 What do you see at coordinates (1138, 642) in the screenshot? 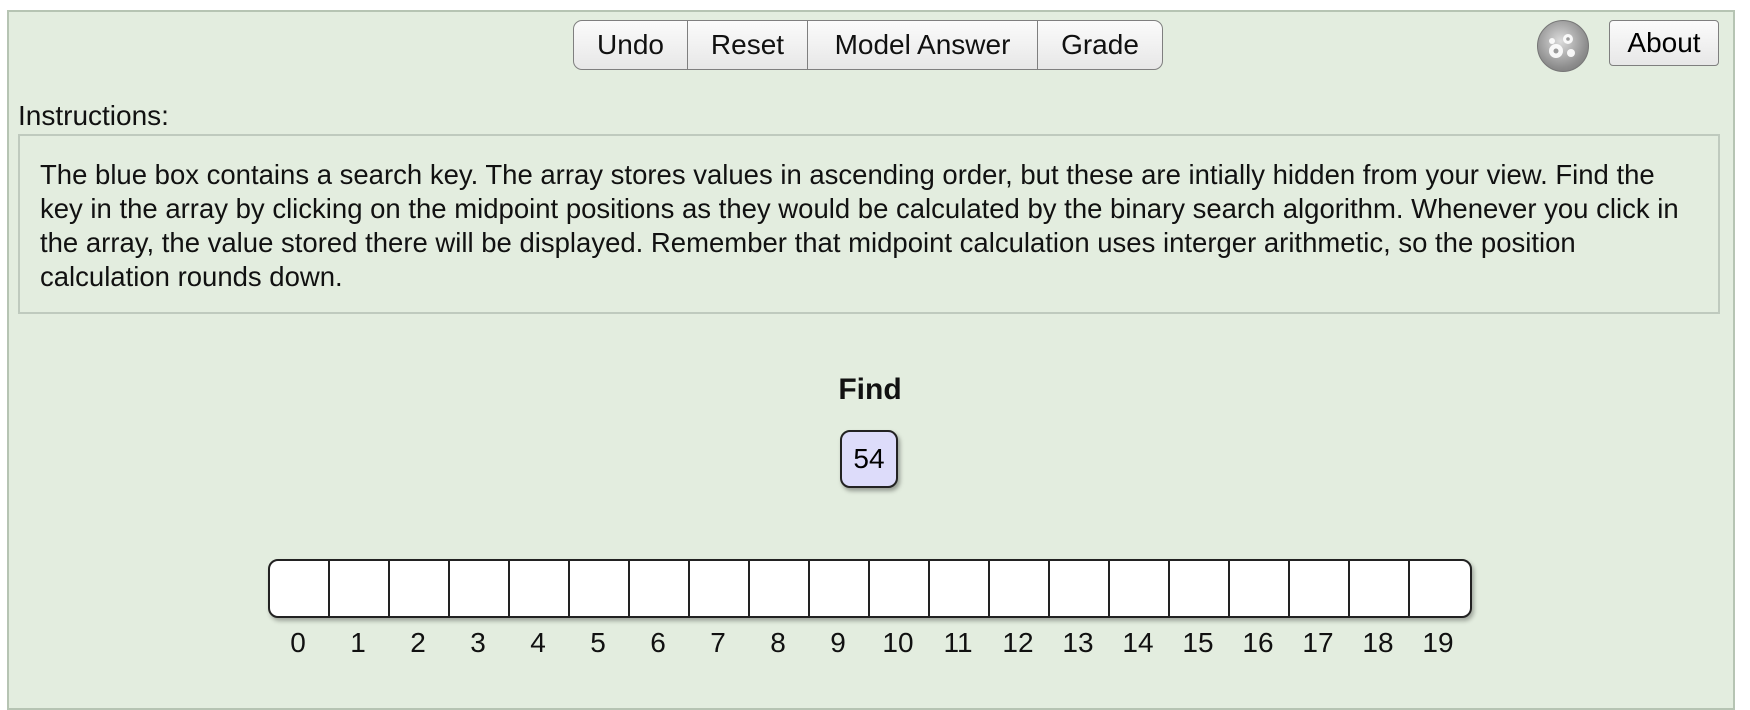
I see `array-index-label: 14` at bounding box center [1138, 642].